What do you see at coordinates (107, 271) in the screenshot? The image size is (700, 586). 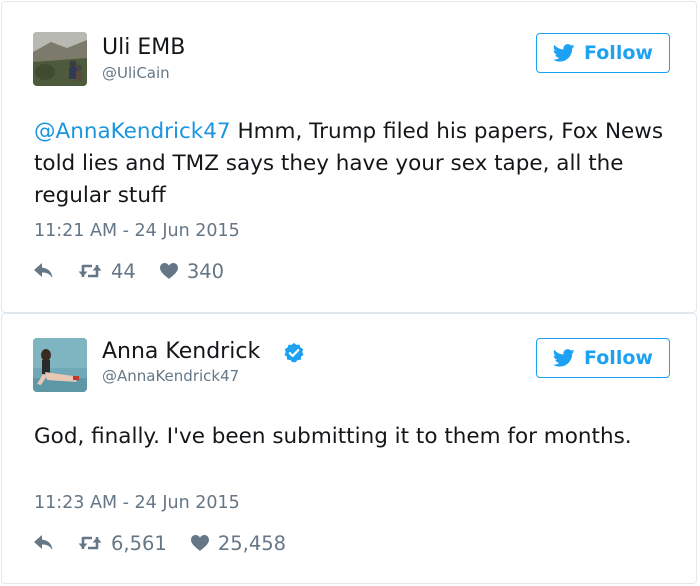 I see `retweet-button: 44` at bounding box center [107, 271].